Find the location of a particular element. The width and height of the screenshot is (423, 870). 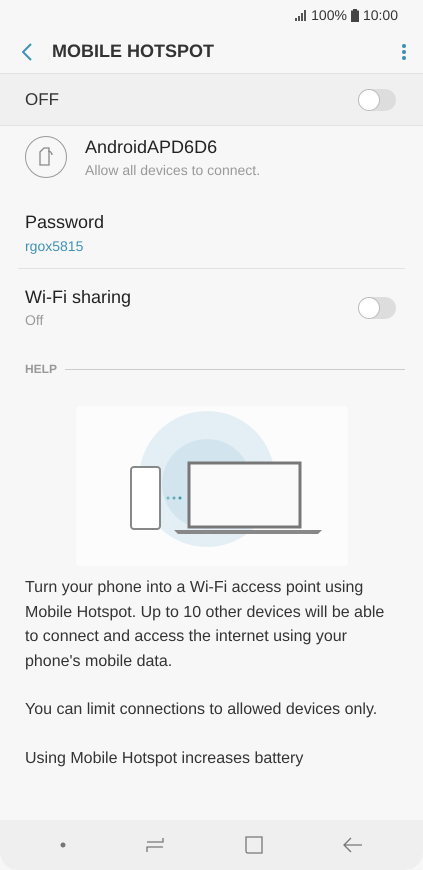

back-nav-button is located at coordinates (352, 845).